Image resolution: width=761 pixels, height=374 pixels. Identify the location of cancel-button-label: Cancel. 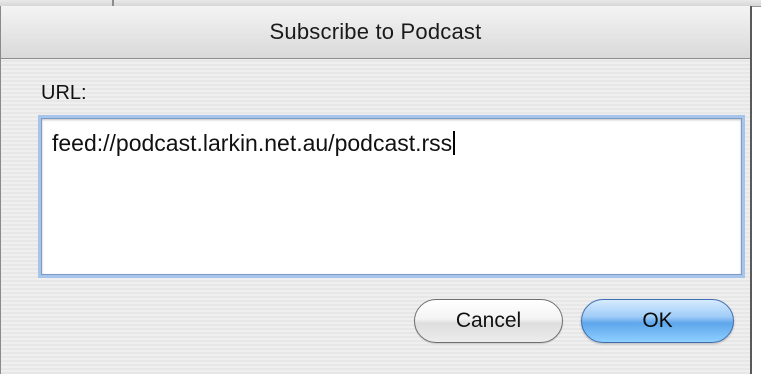
(488, 320).